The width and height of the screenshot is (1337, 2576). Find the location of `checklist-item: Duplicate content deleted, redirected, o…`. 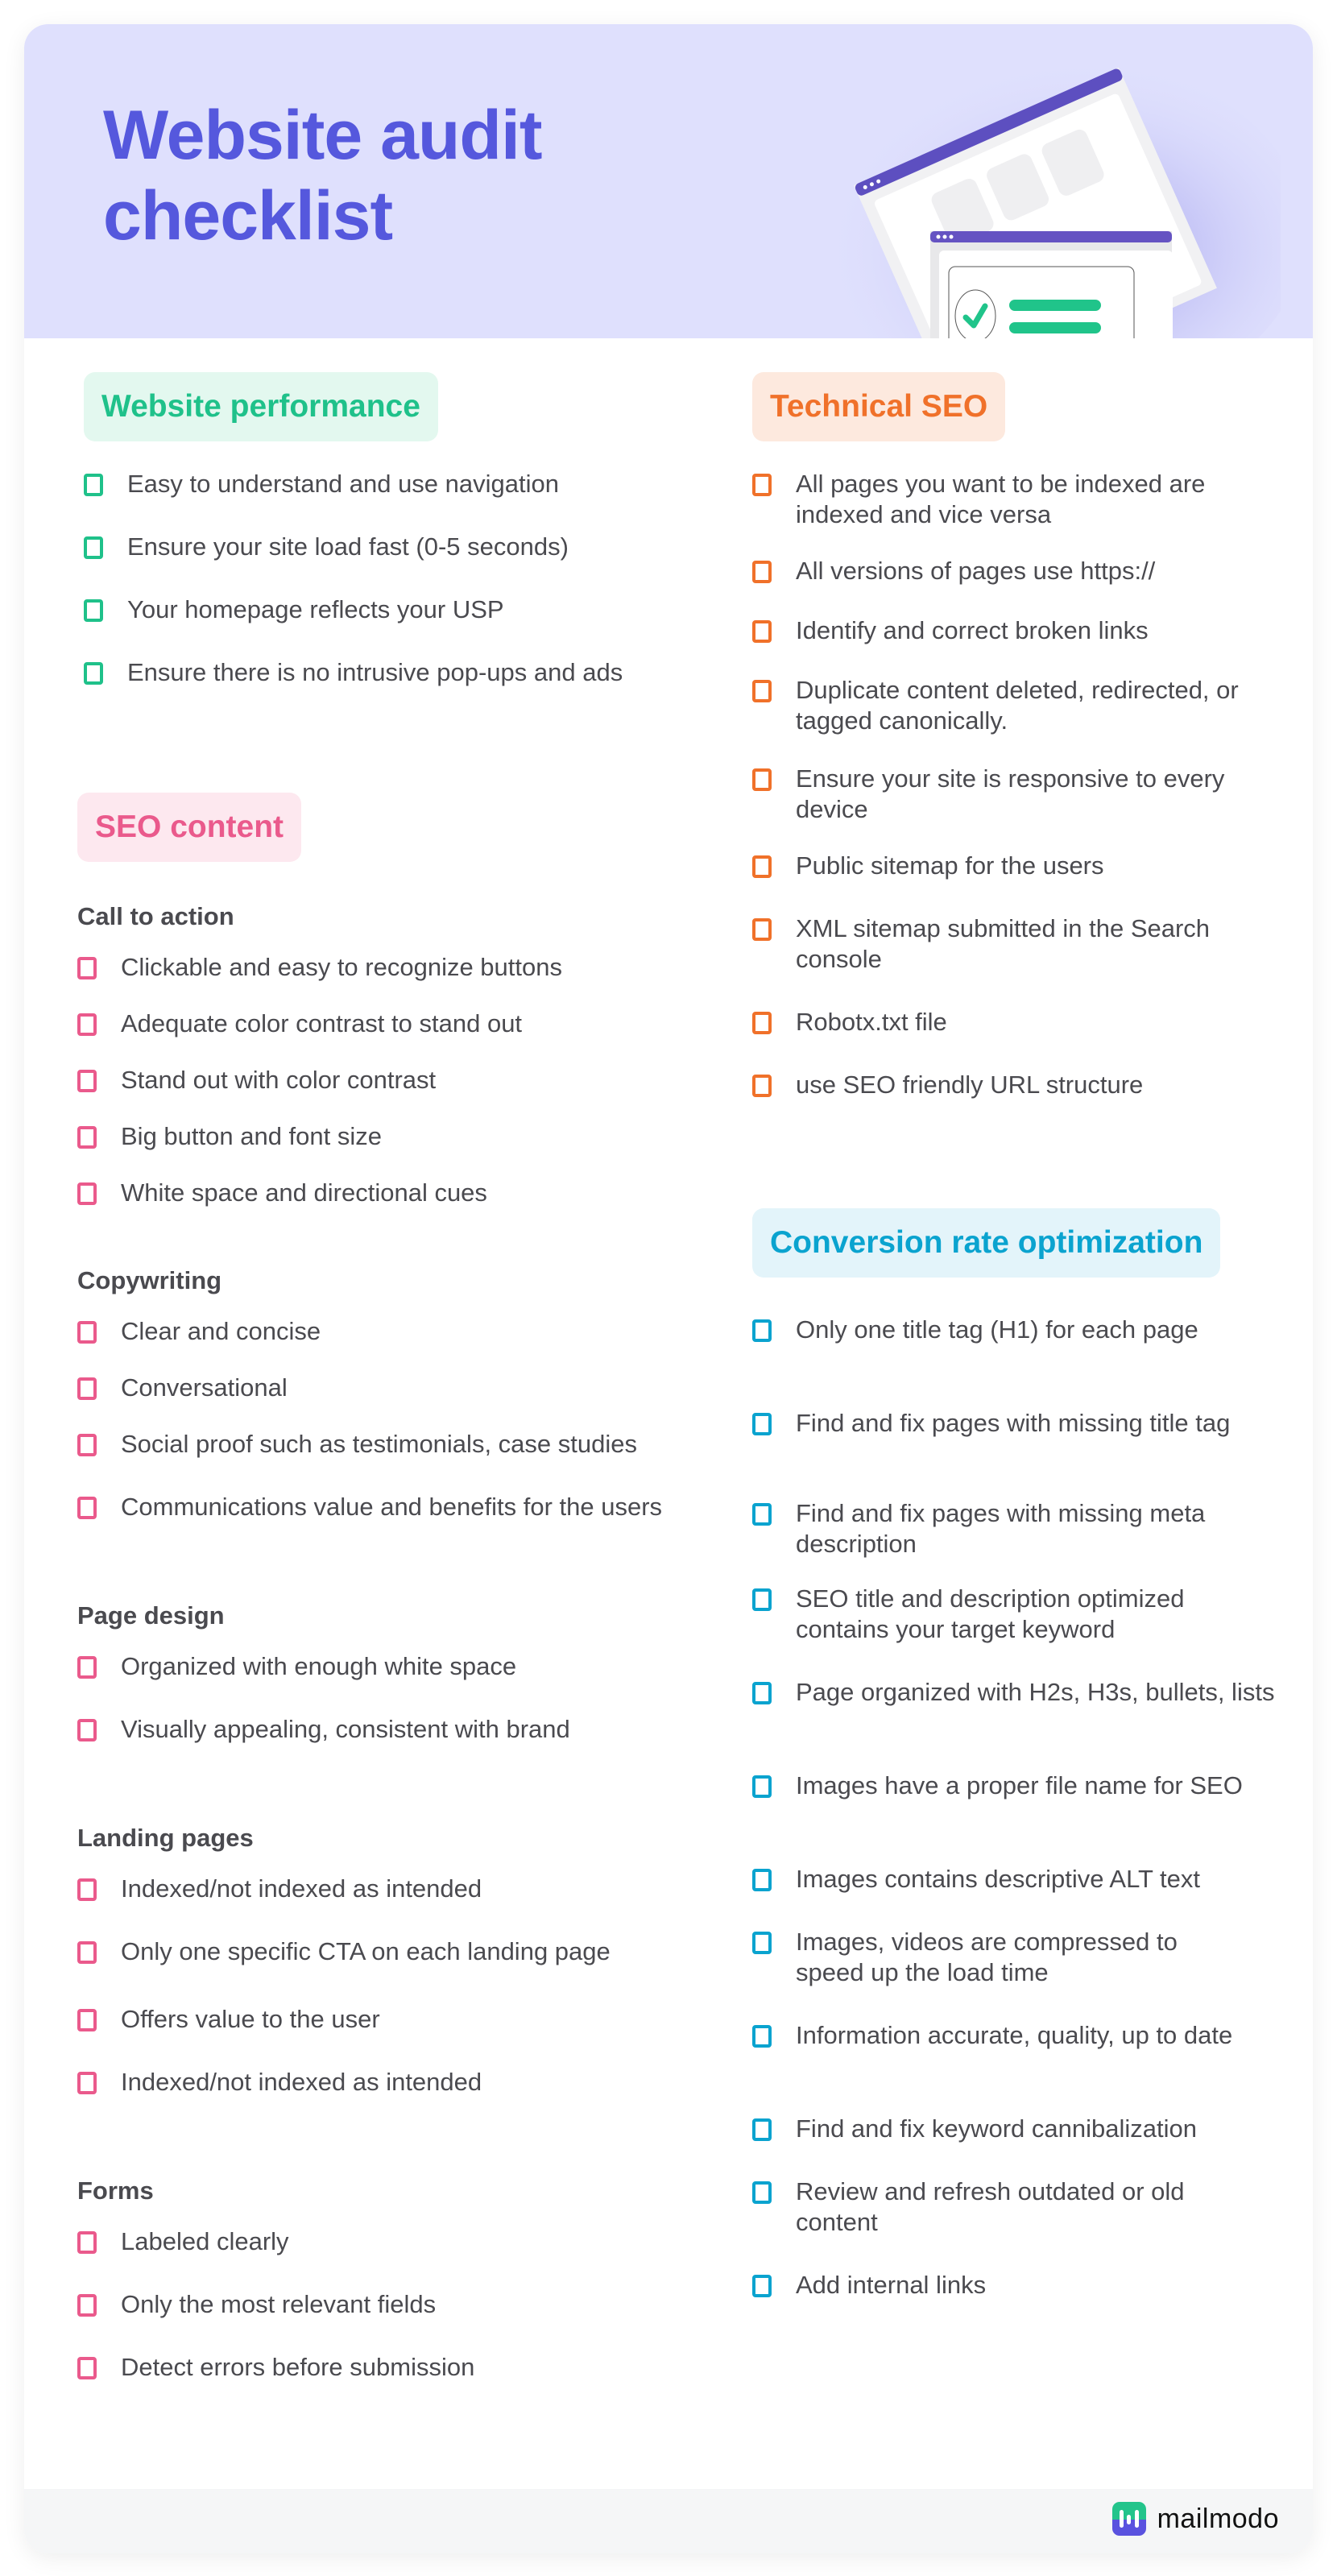

checklist-item: Duplicate content deleted, redirected, o… is located at coordinates (1019, 705).